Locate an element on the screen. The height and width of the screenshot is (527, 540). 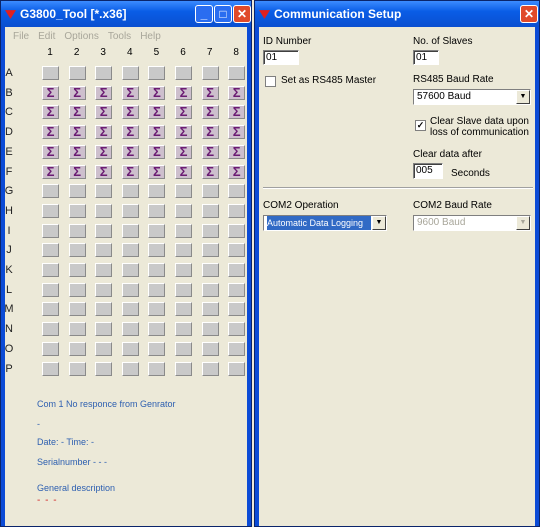
rs485-baud-select: 57600 Baud ▼ is located at coordinates (472, 97).